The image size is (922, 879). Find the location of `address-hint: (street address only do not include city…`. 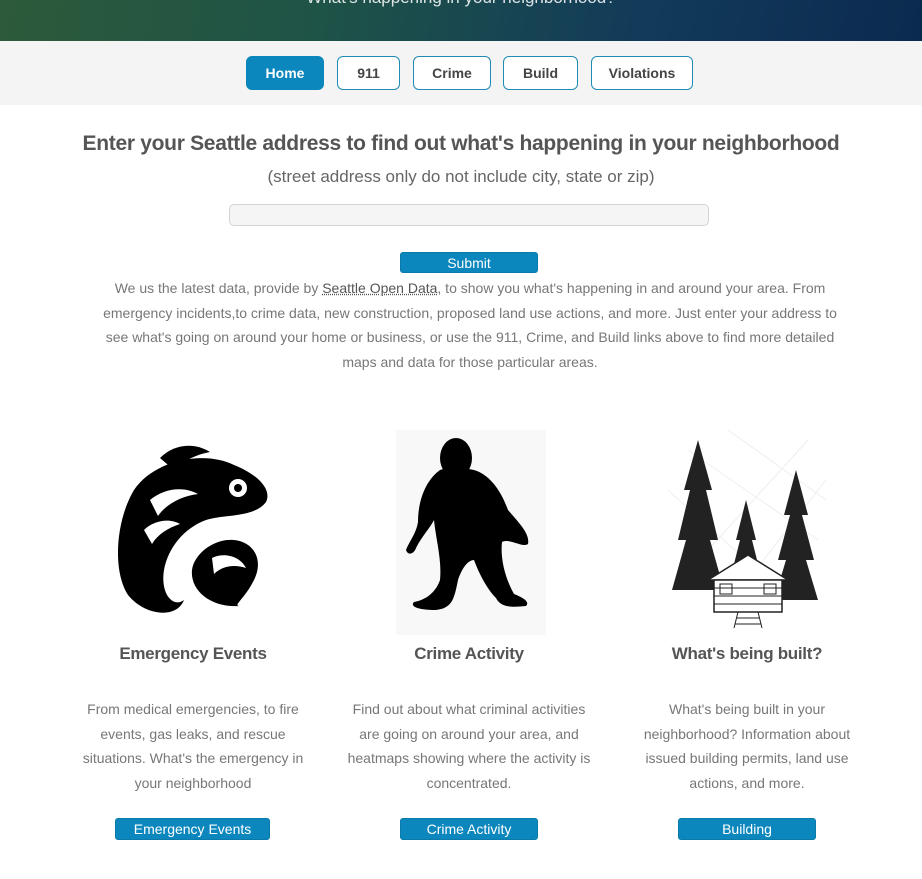

address-hint: (street address only do not include city… is located at coordinates (461, 176).